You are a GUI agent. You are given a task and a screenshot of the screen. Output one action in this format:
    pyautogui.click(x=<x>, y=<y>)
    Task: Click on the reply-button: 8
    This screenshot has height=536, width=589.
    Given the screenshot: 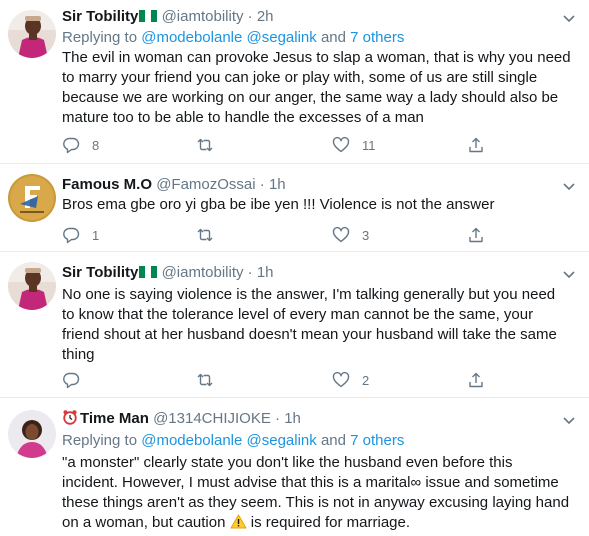 What is the action you would take?
    pyautogui.click(x=80, y=145)
    